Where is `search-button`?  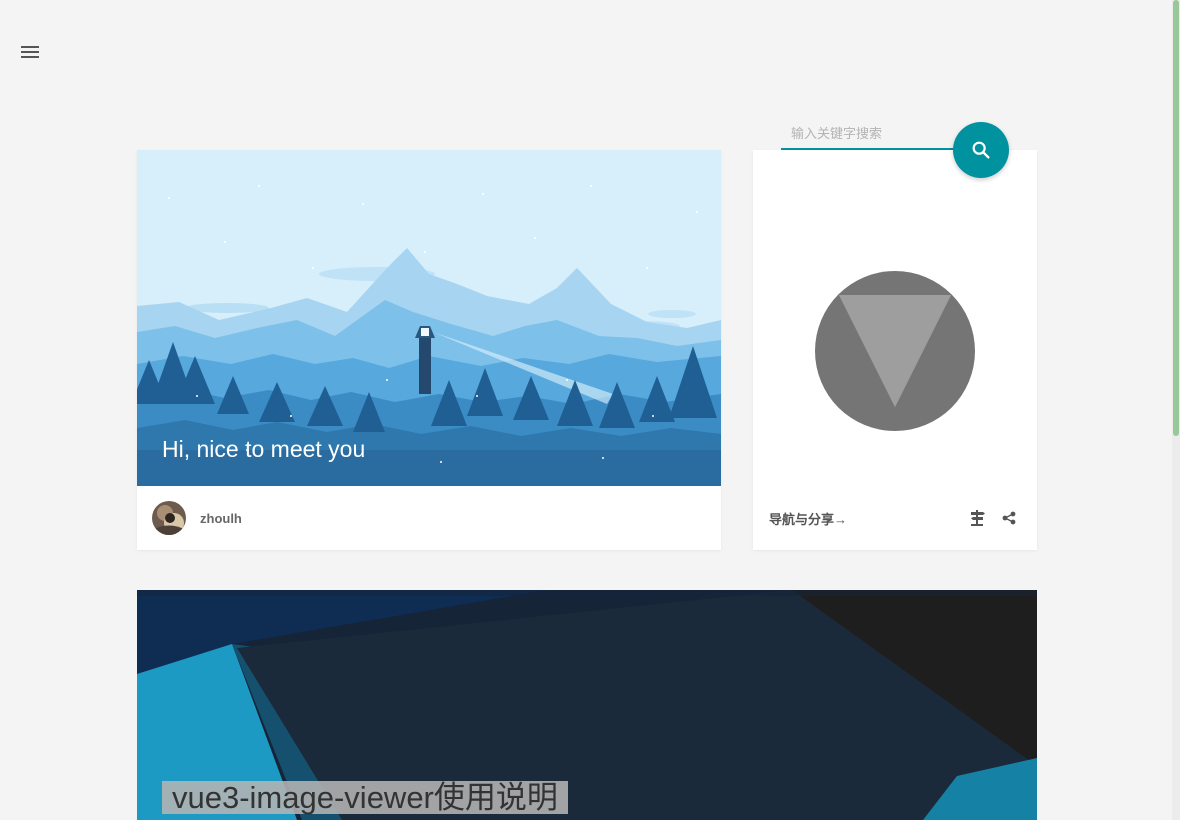 search-button is located at coordinates (981, 150).